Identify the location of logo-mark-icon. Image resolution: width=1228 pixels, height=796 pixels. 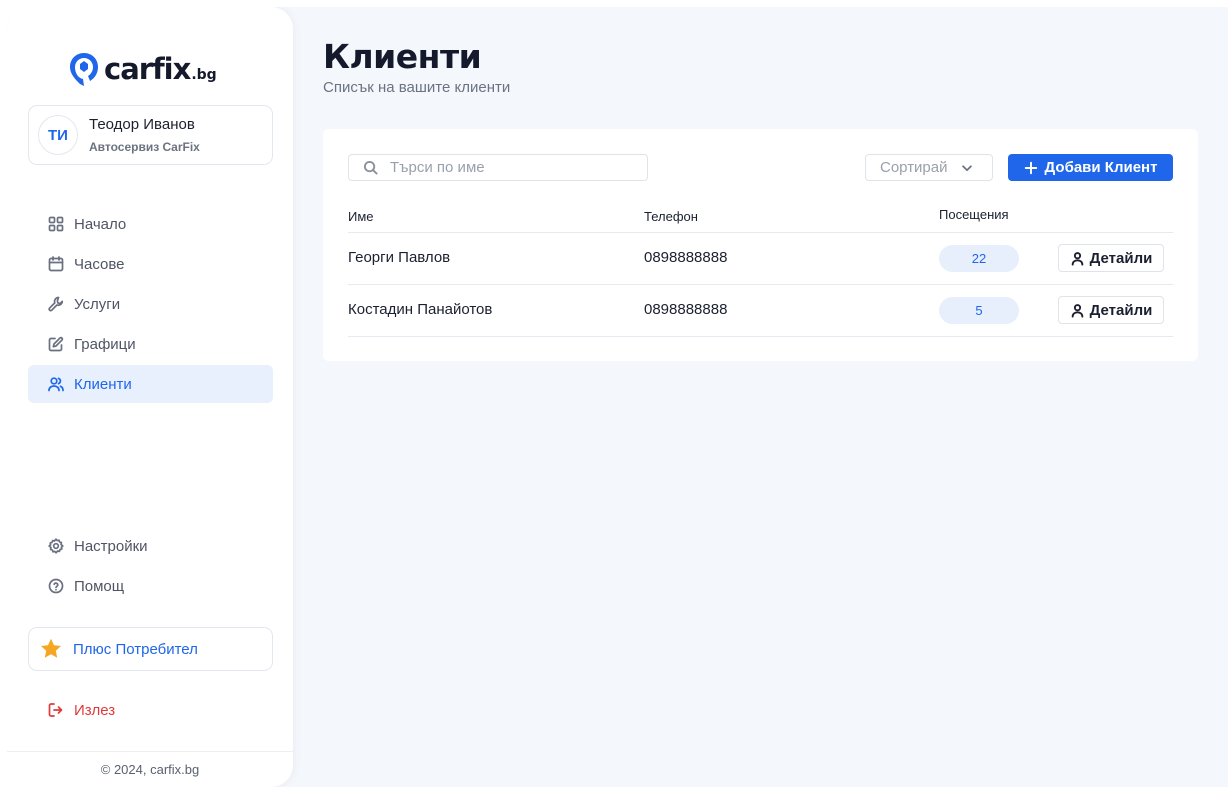
(84, 69).